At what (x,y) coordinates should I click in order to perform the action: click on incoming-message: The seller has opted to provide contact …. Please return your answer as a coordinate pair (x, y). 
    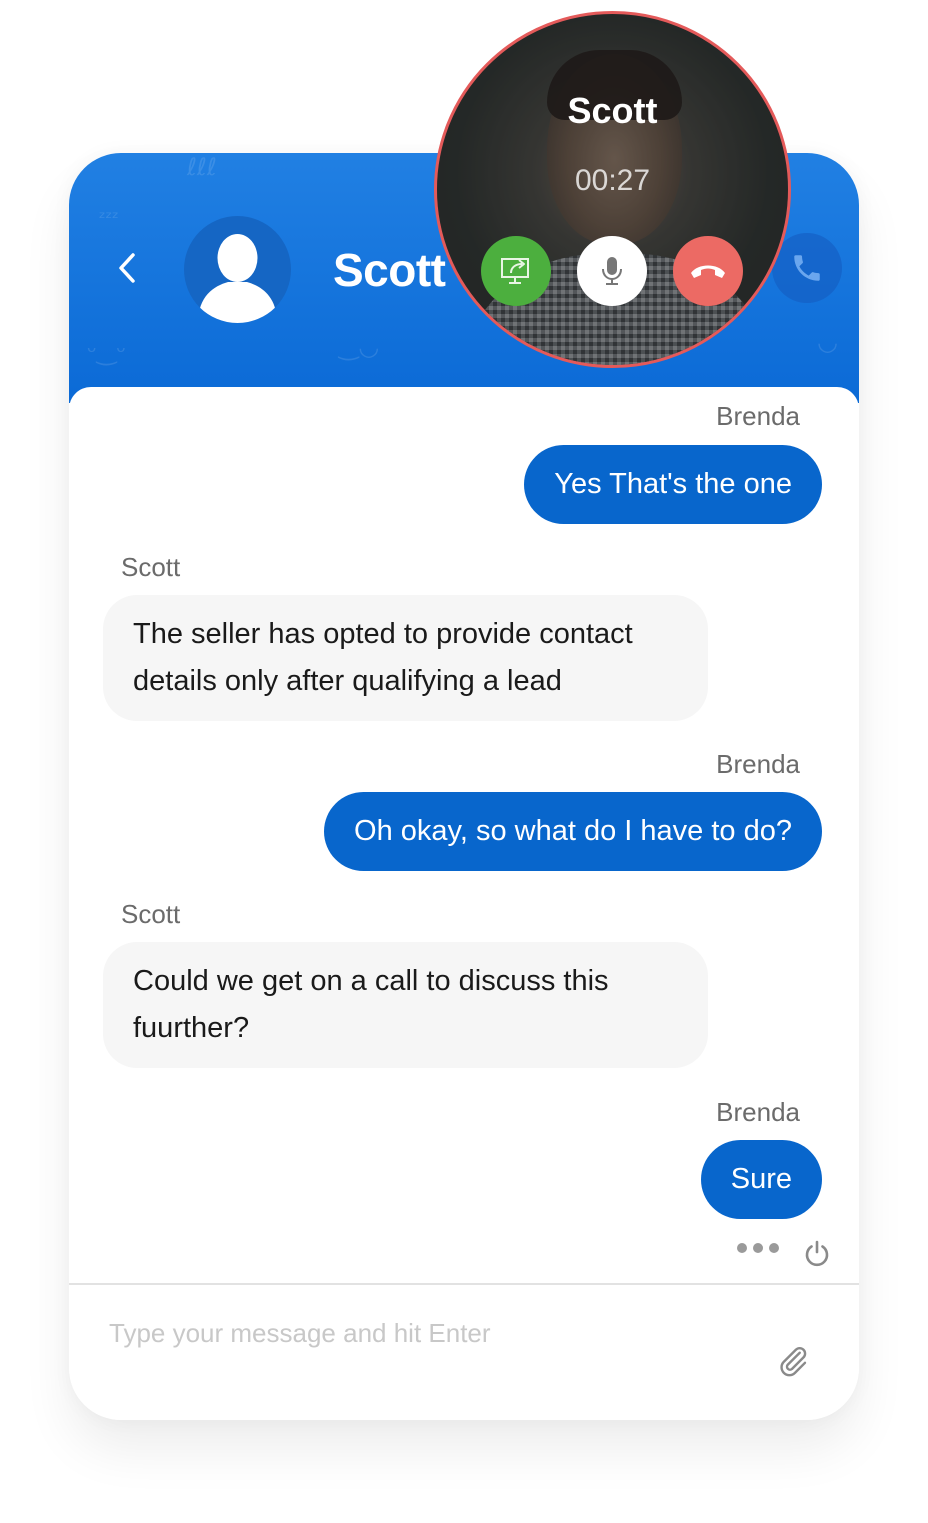
    Looking at the image, I should click on (405, 658).